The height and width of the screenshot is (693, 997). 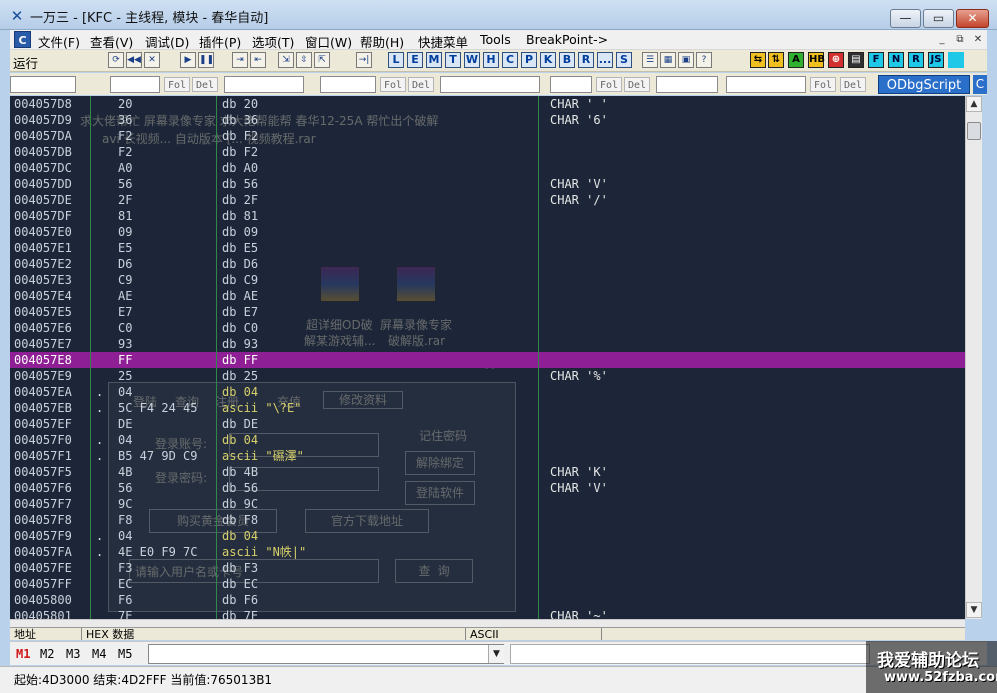 I want to click on dump-row: 004057E3 C9 db C9, so click(x=487, y=280).